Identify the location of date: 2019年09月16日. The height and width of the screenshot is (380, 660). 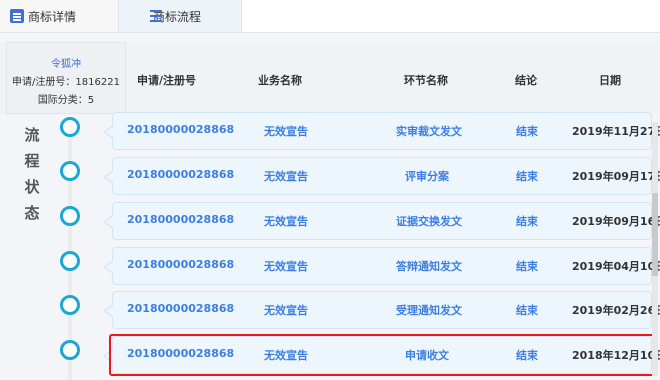
(616, 221).